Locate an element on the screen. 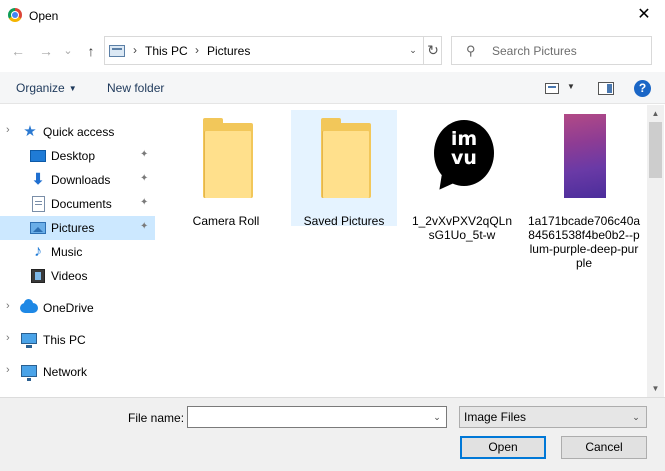  change-view-icon is located at coordinates (552, 88).